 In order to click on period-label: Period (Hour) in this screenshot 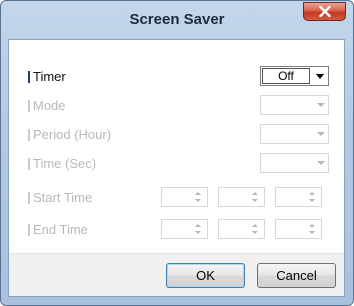, I will do `click(69, 134)`.